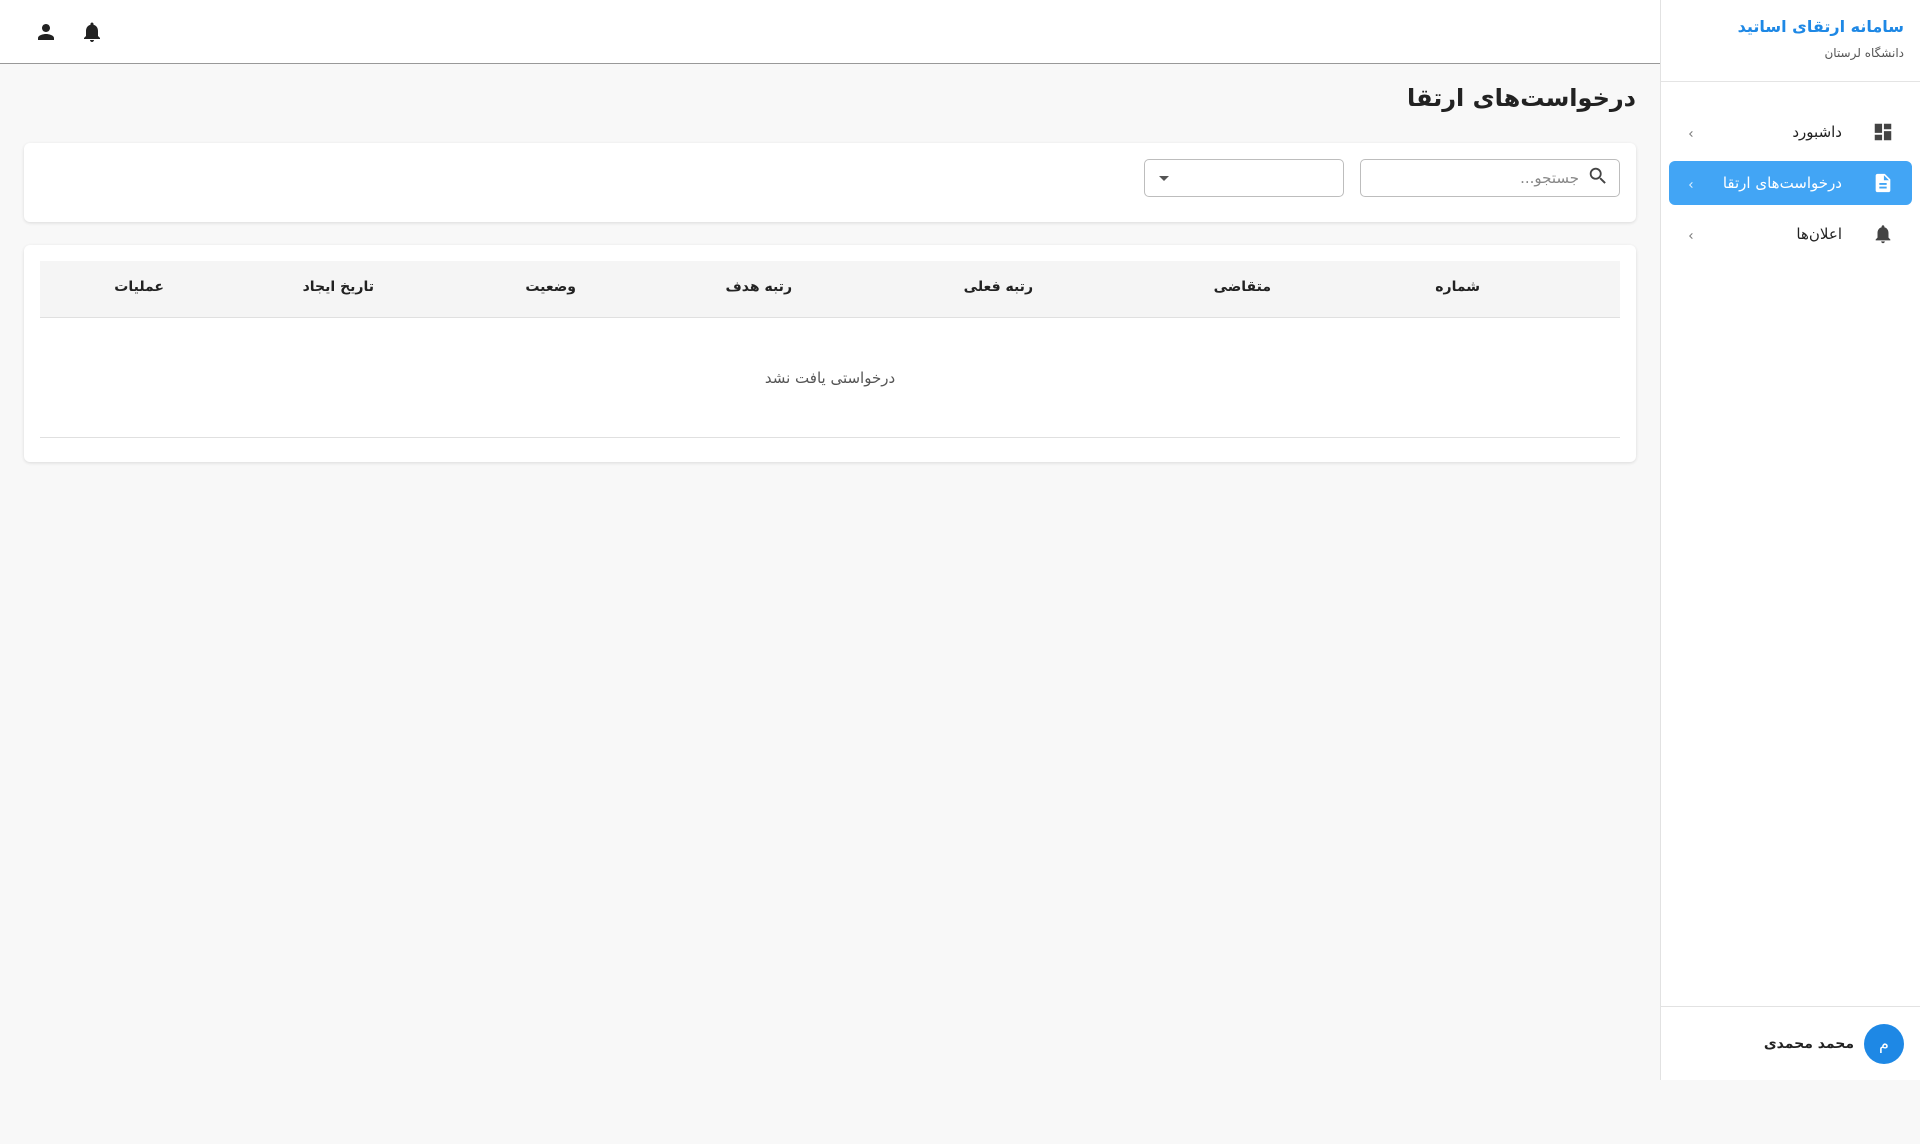  I want to click on sidebar-item-label: درخواست‌های ارتقا, so click(1782, 183).